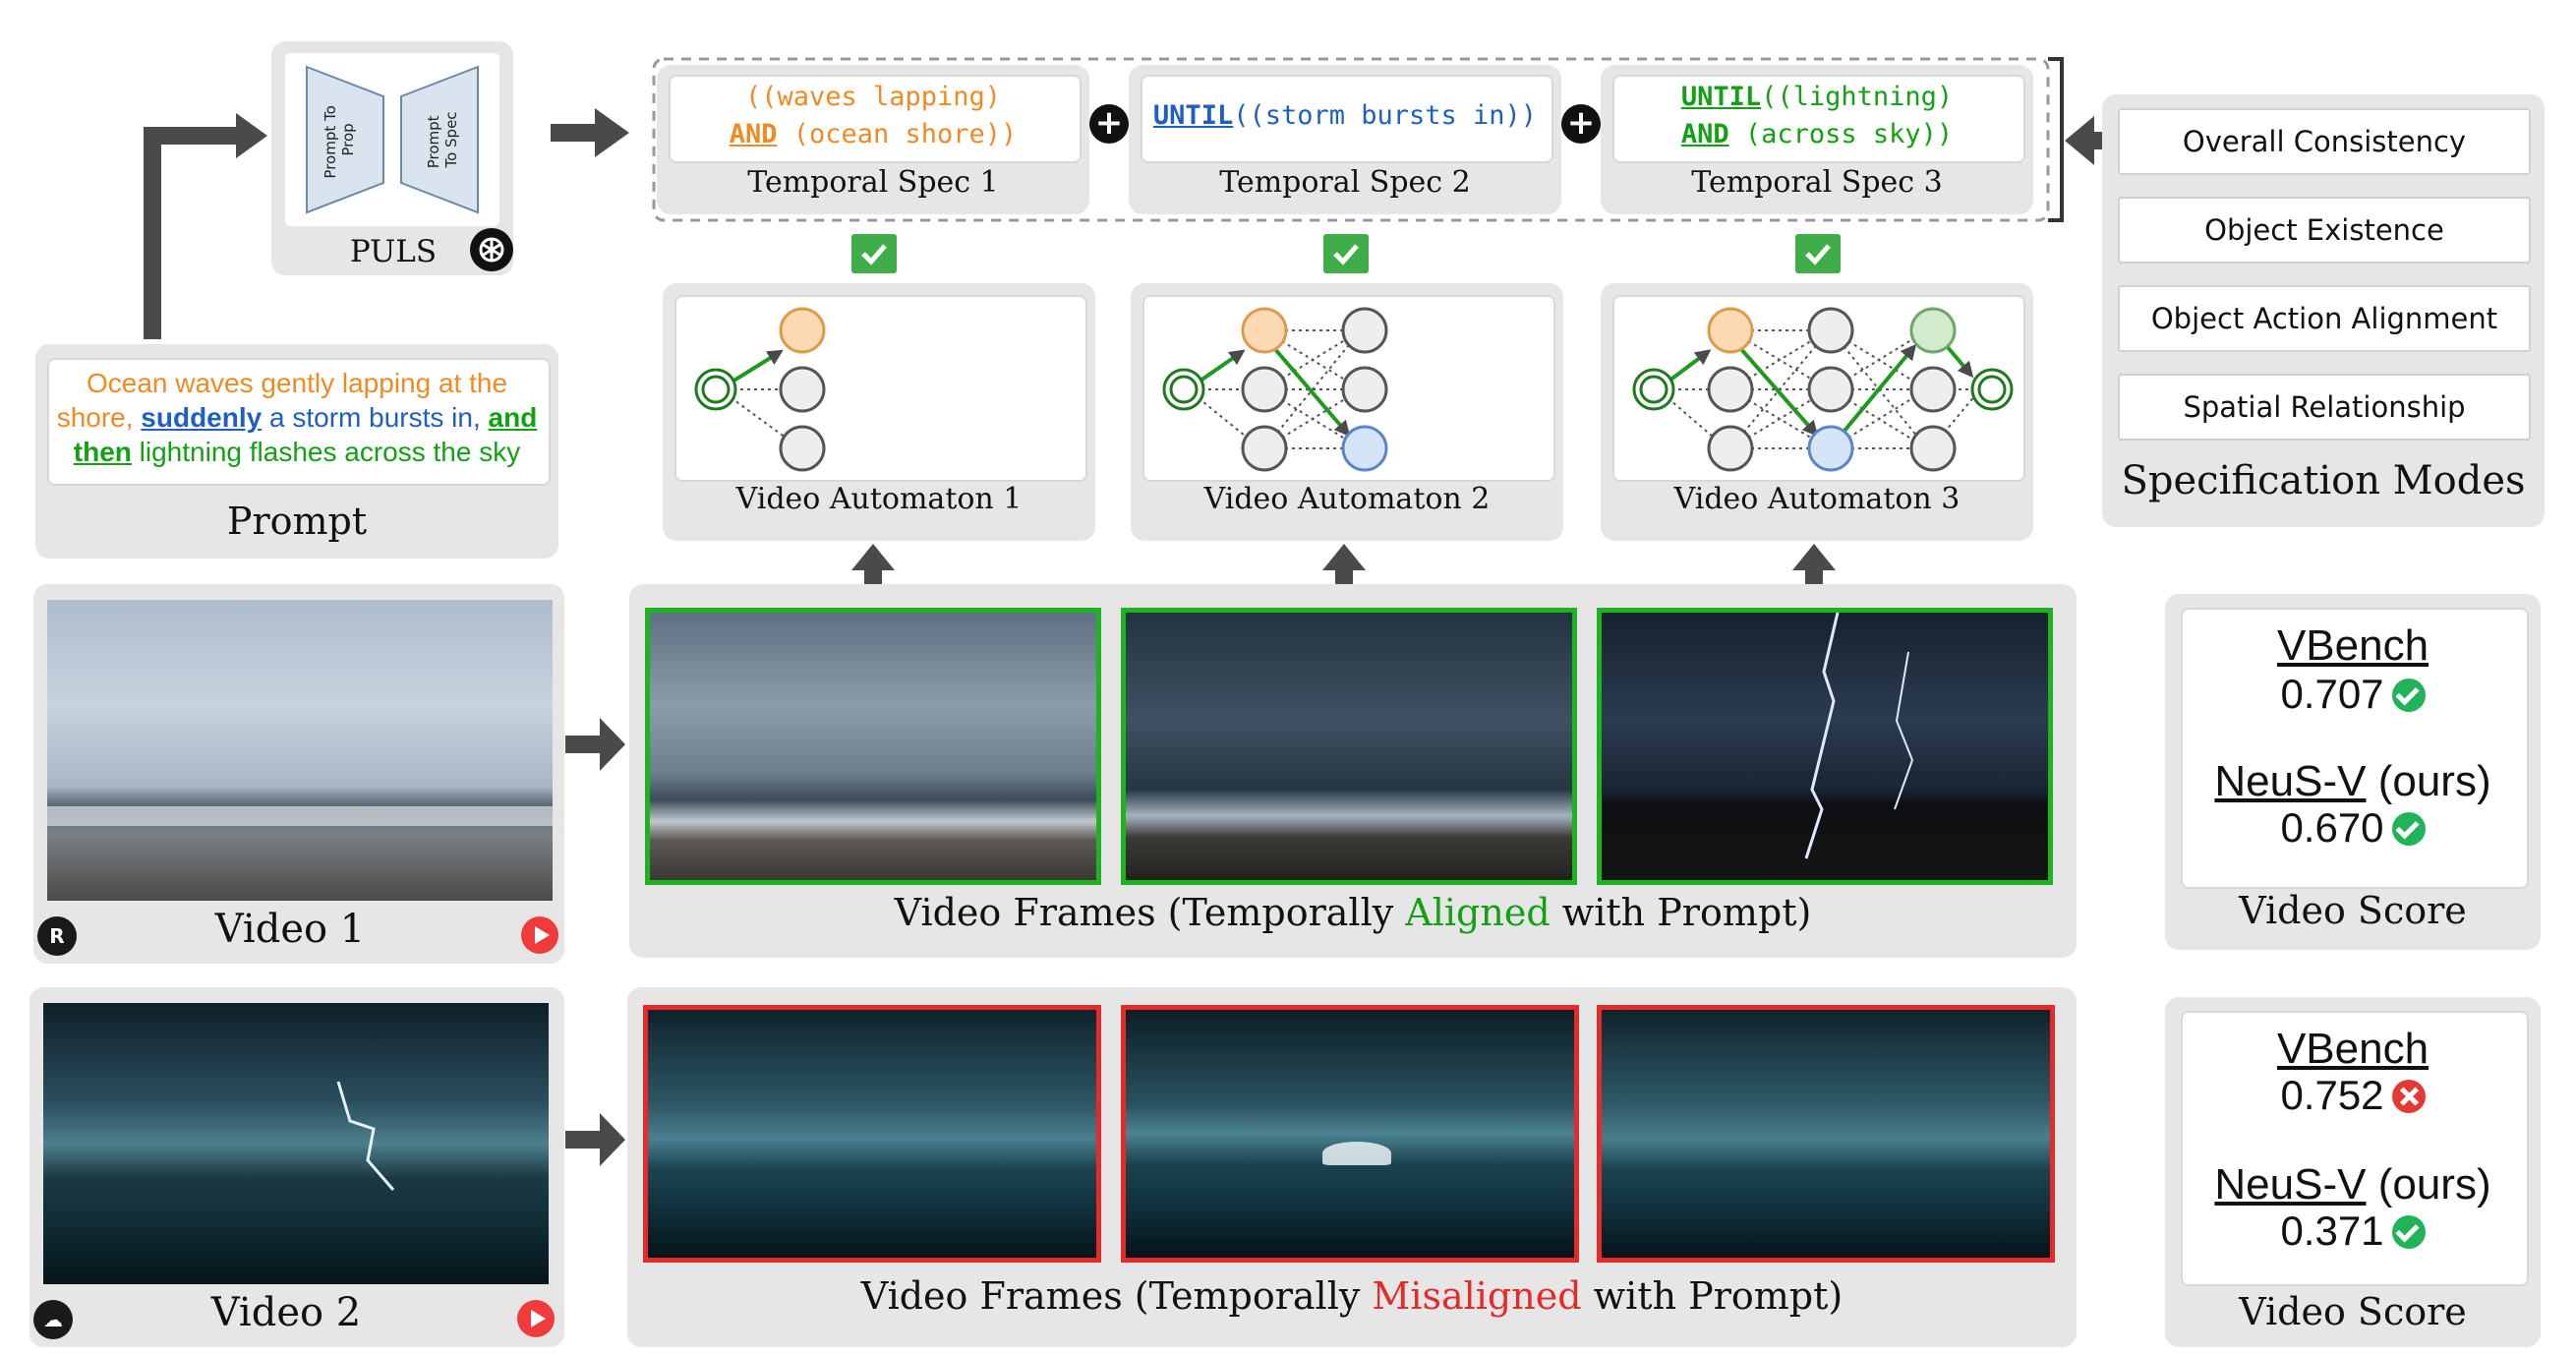 The height and width of the screenshot is (1356, 2576). I want to click on spec-1-rest: (ocean shore)), so click(897, 134).